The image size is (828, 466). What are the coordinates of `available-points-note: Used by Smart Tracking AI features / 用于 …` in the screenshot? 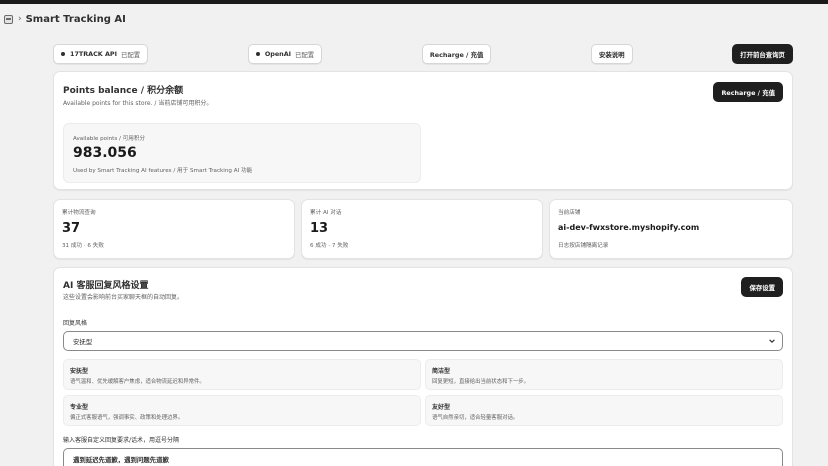 It's located at (163, 171).